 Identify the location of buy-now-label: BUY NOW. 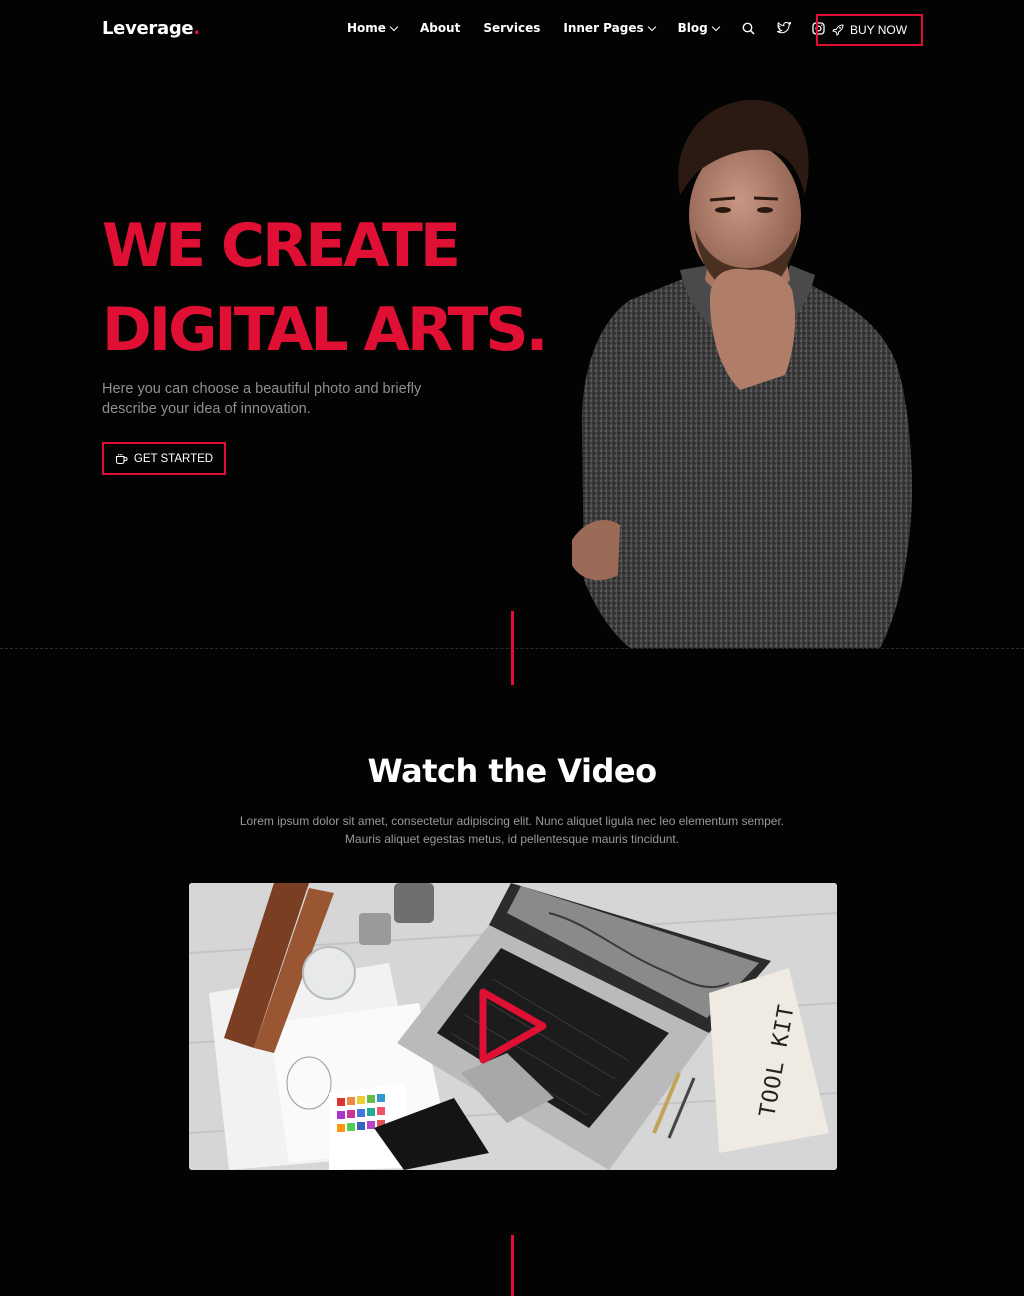
(878, 30).